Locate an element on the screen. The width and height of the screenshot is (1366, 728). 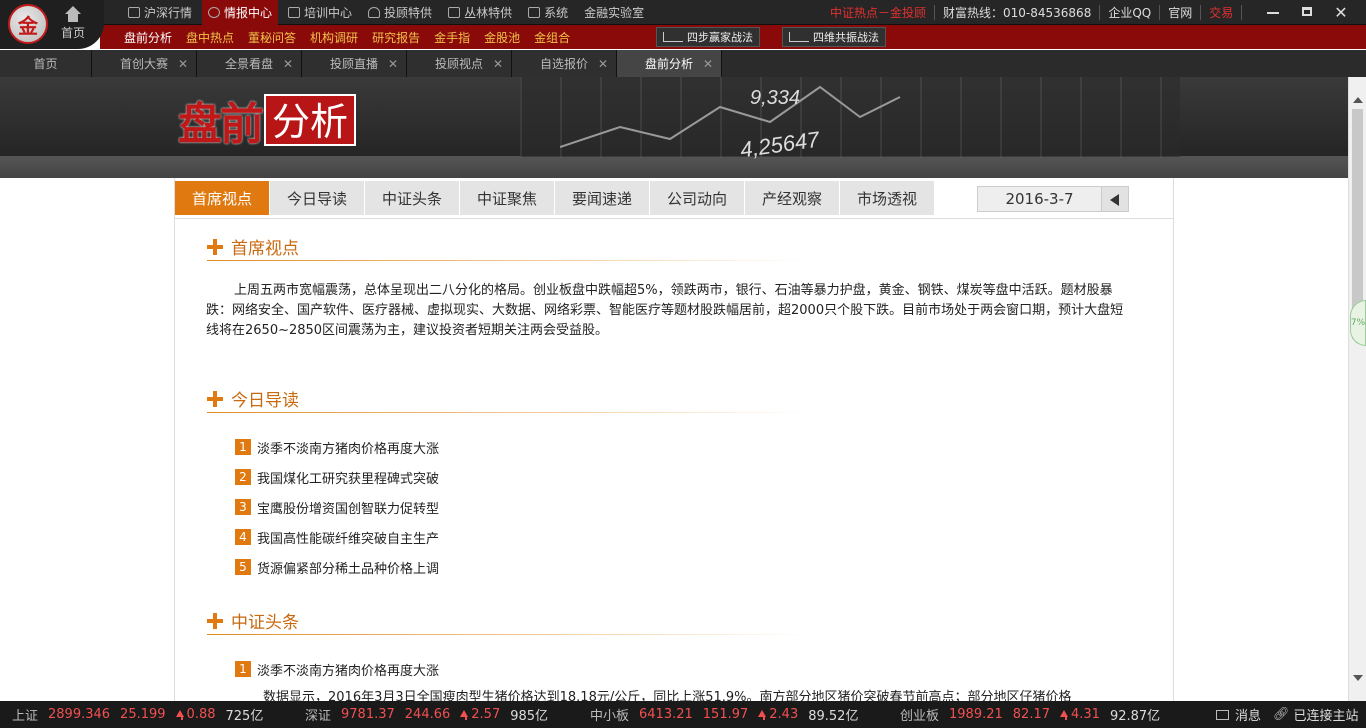
tab-bar: 首页 首创大赛 ✕ 全景看盘 ✕ 投顾直播 ✕ 投顾视点 ✕ 自选报价 ✕ 盘前分析 ✕ is located at coordinates (683, 63).